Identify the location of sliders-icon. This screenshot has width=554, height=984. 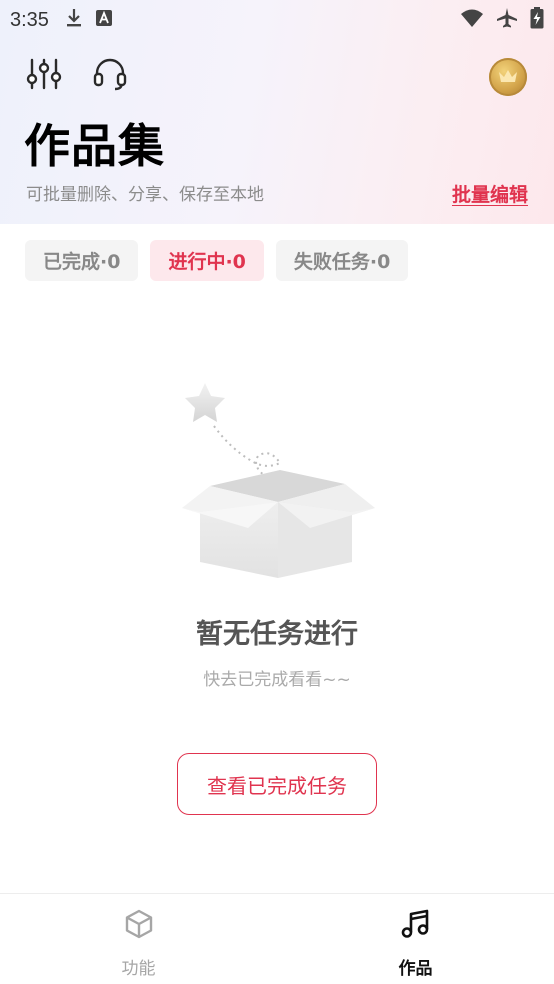
(44, 76).